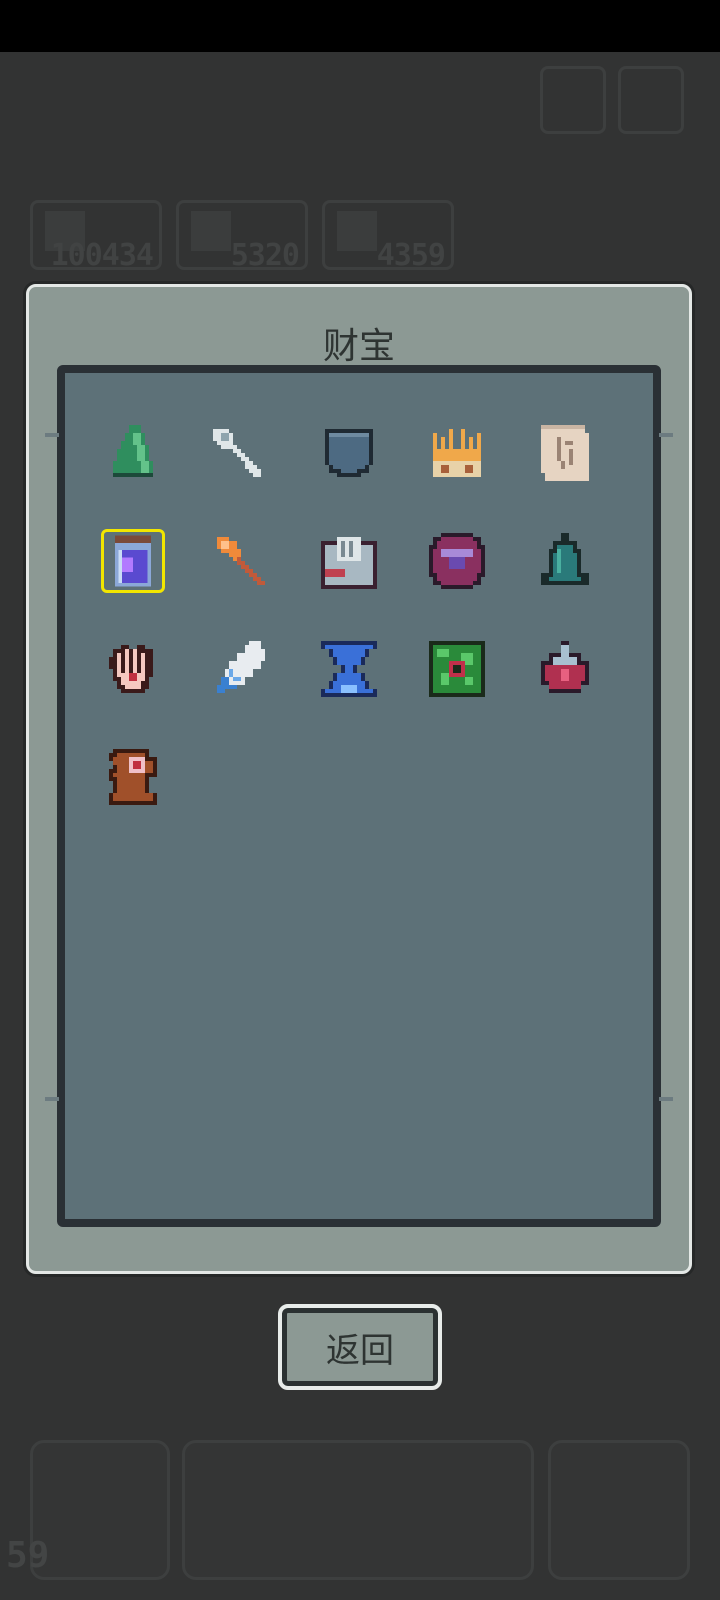 The width and height of the screenshot is (720, 1600). What do you see at coordinates (96, 236) in the screenshot?
I see `attack-stat: 100434` at bounding box center [96, 236].